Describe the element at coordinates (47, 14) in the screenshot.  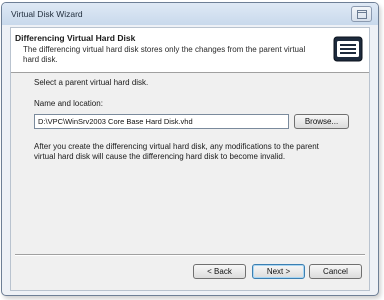
I see `window-title: Virtual Disk Wizard` at that location.